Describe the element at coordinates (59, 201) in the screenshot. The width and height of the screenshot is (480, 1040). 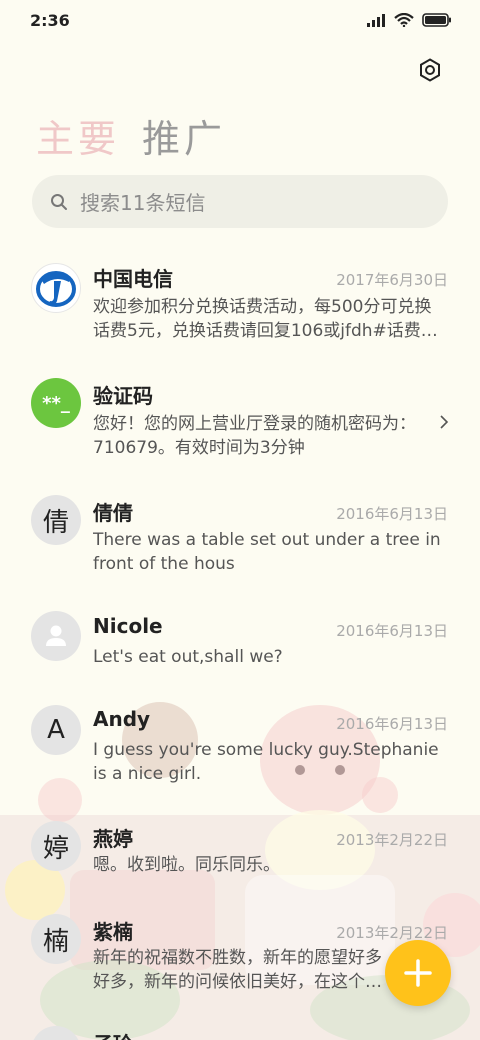
I see `search-icon` at that location.